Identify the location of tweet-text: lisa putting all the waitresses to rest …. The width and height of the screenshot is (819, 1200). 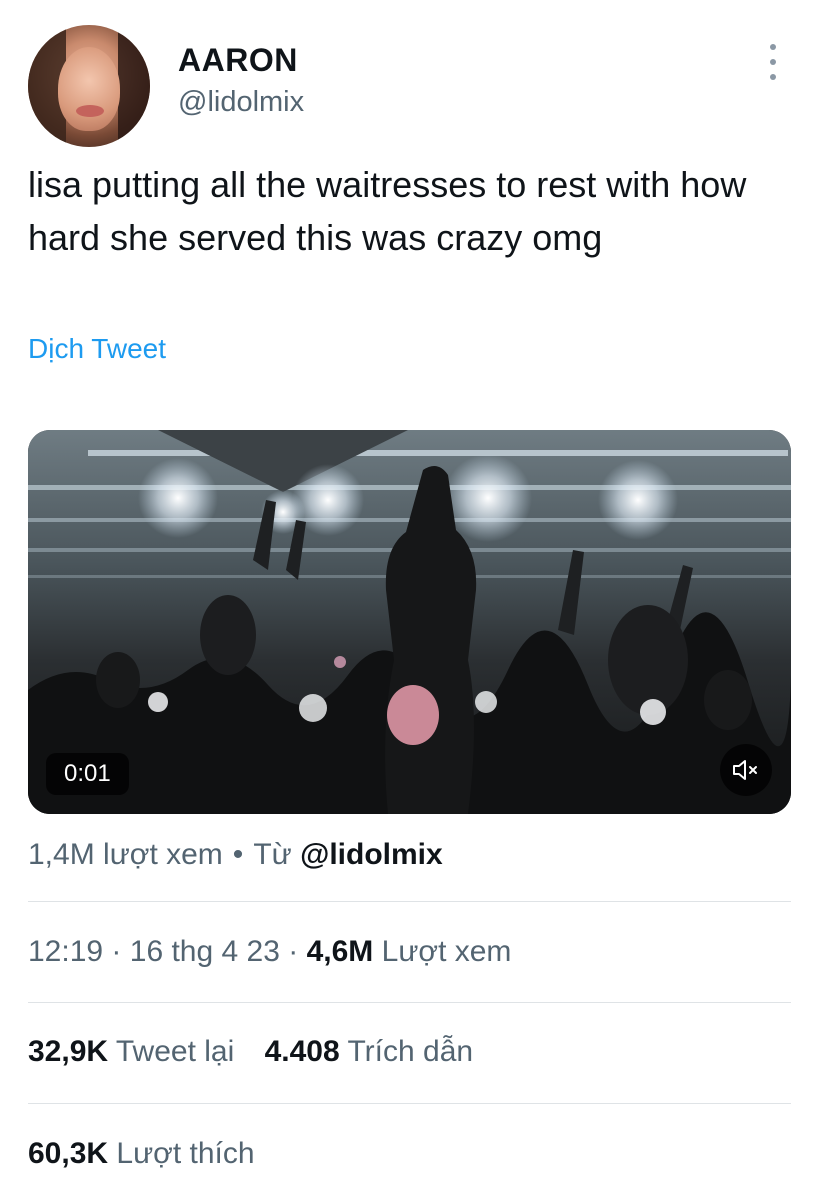
(387, 211).